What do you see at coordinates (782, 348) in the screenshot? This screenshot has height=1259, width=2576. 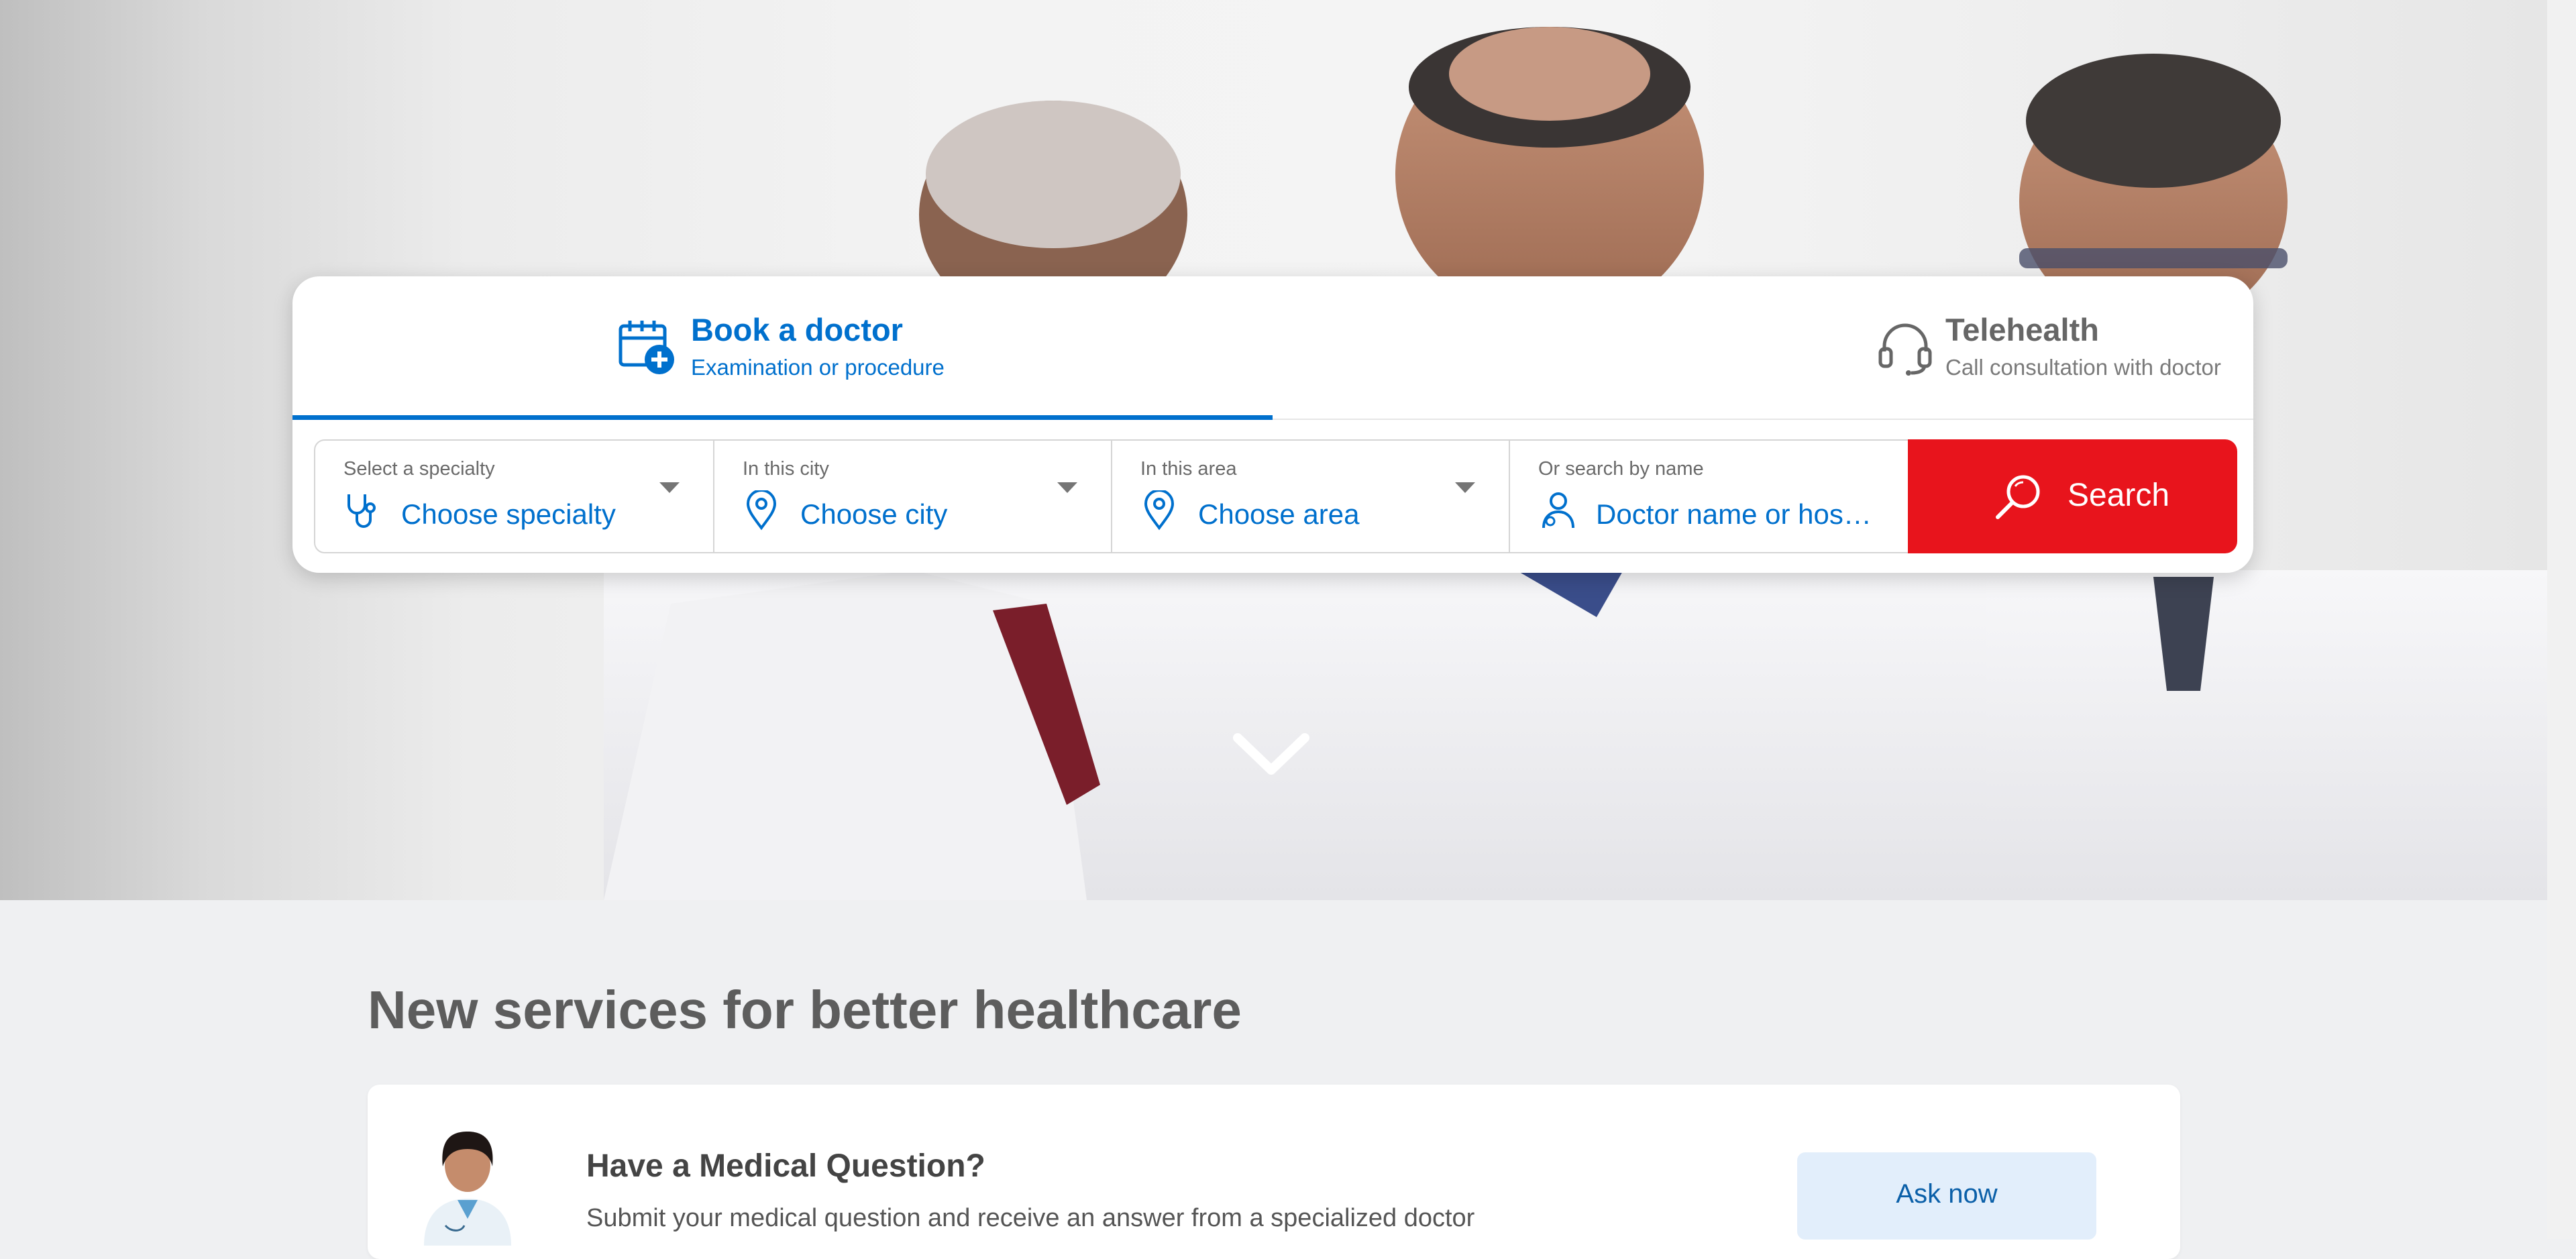 I see `tab-book-a-doctor: Book a doctor Examination or procedure` at bounding box center [782, 348].